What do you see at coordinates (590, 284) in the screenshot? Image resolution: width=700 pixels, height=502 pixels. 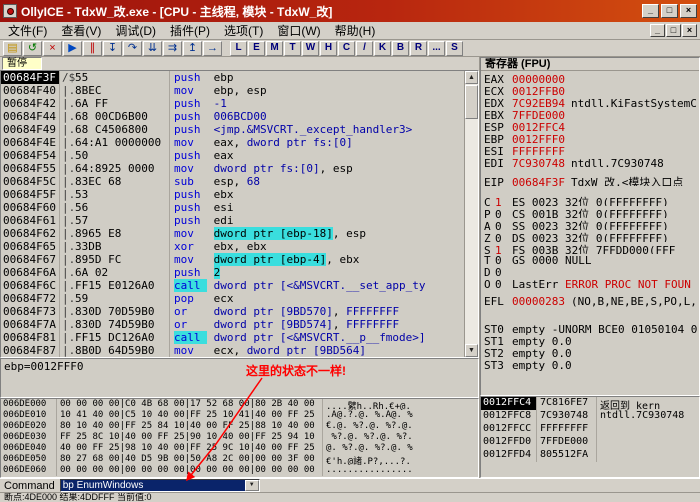 I see `flag-row: O 0 LastErr ERROR_PROC_NOT_FOUN` at bounding box center [590, 284].